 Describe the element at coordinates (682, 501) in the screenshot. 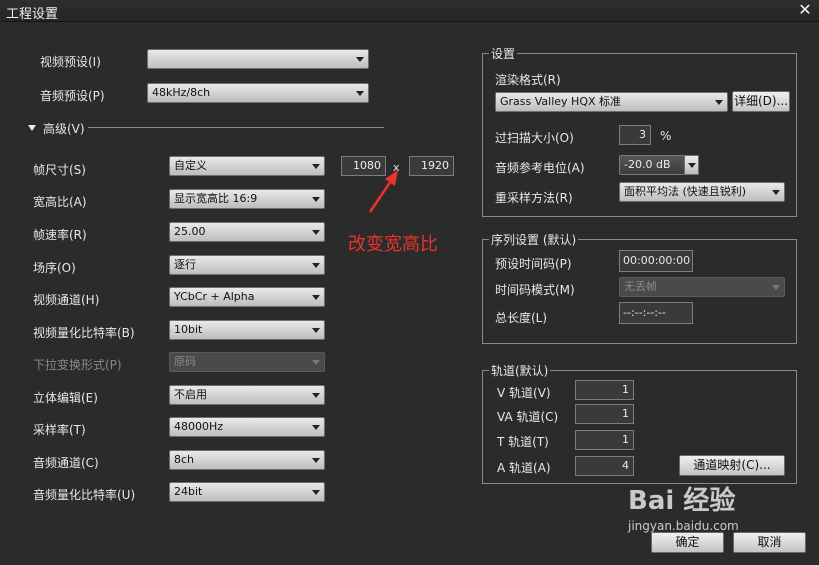

I see `watermark-logo: Bai 经验` at that location.